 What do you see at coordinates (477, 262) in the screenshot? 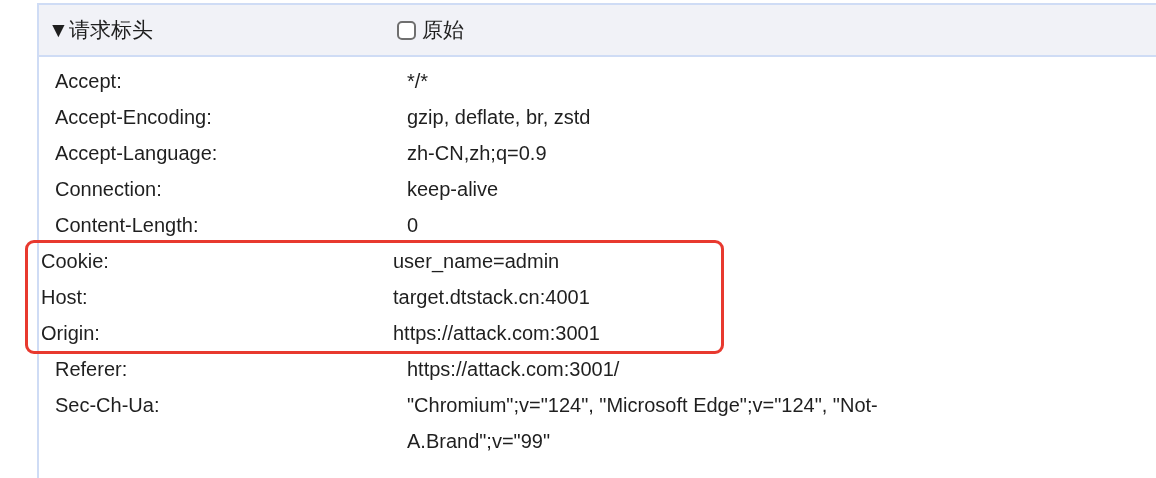
I see `header-value: user_name=admin` at bounding box center [477, 262].